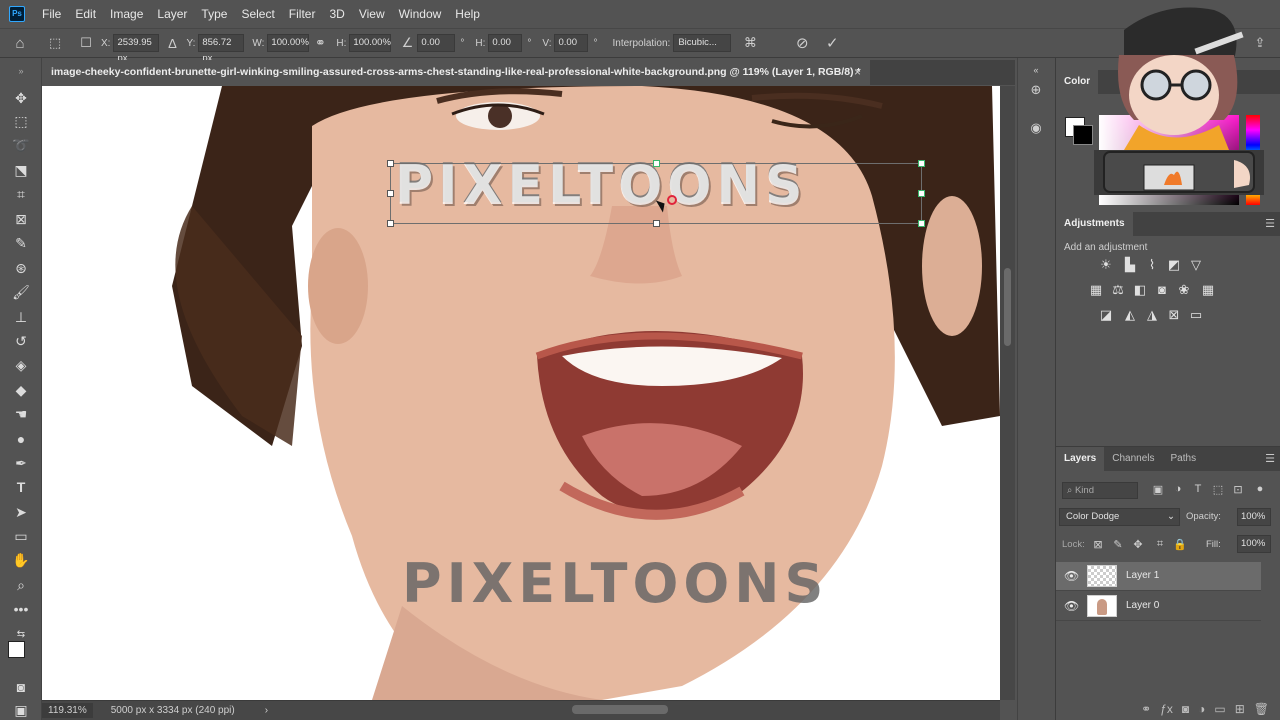 This screenshot has height=720, width=1280. I want to click on transform-handle-left, so click(390, 193).